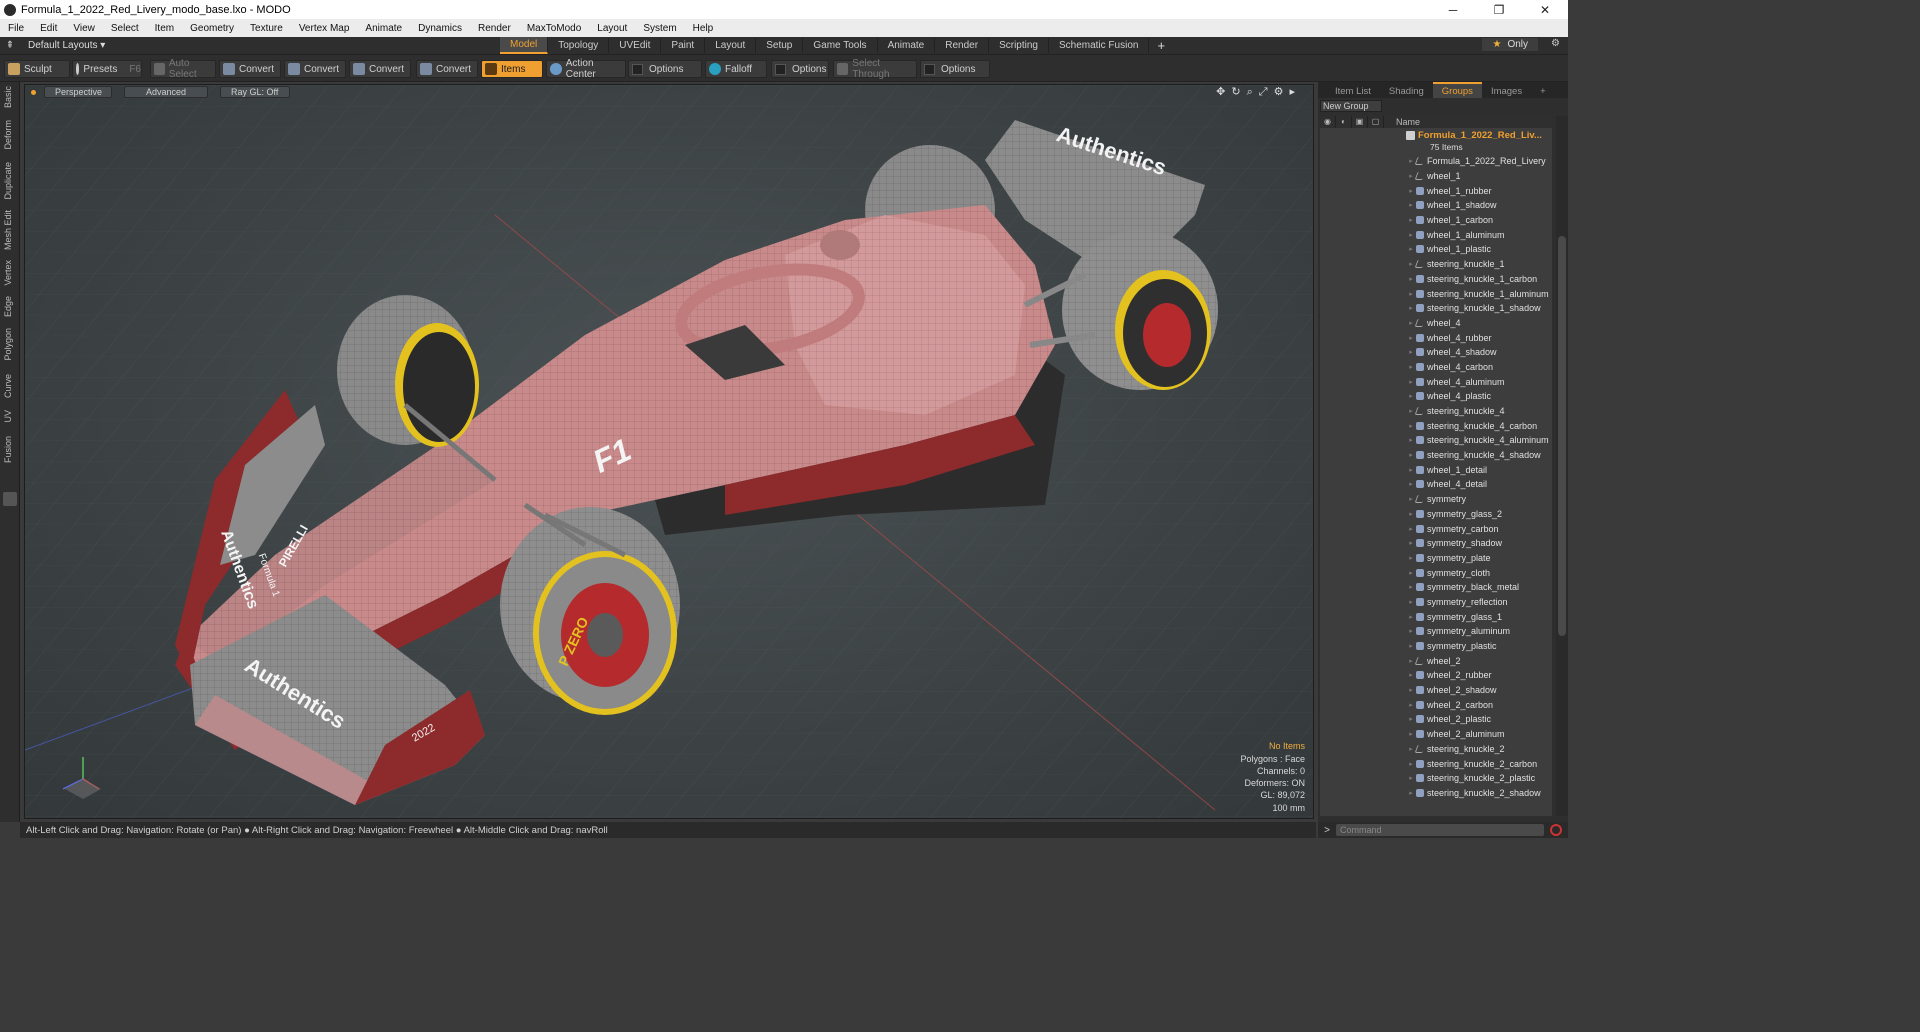 The width and height of the screenshot is (1920, 1032). I want to click on vtab-mesh-edit: Mesh Edit, so click(8, 230).